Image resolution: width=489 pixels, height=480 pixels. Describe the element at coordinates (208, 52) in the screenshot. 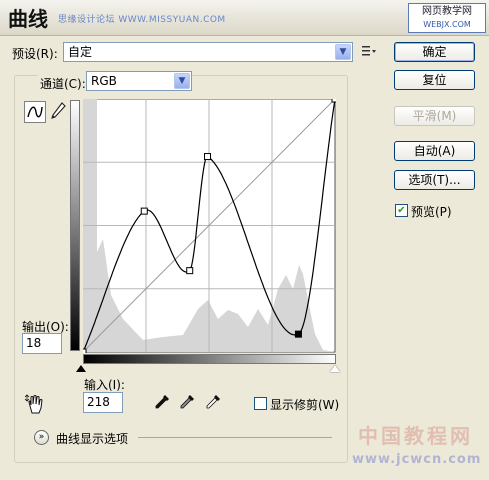

I see `preset-select: 自定 ▼` at that location.